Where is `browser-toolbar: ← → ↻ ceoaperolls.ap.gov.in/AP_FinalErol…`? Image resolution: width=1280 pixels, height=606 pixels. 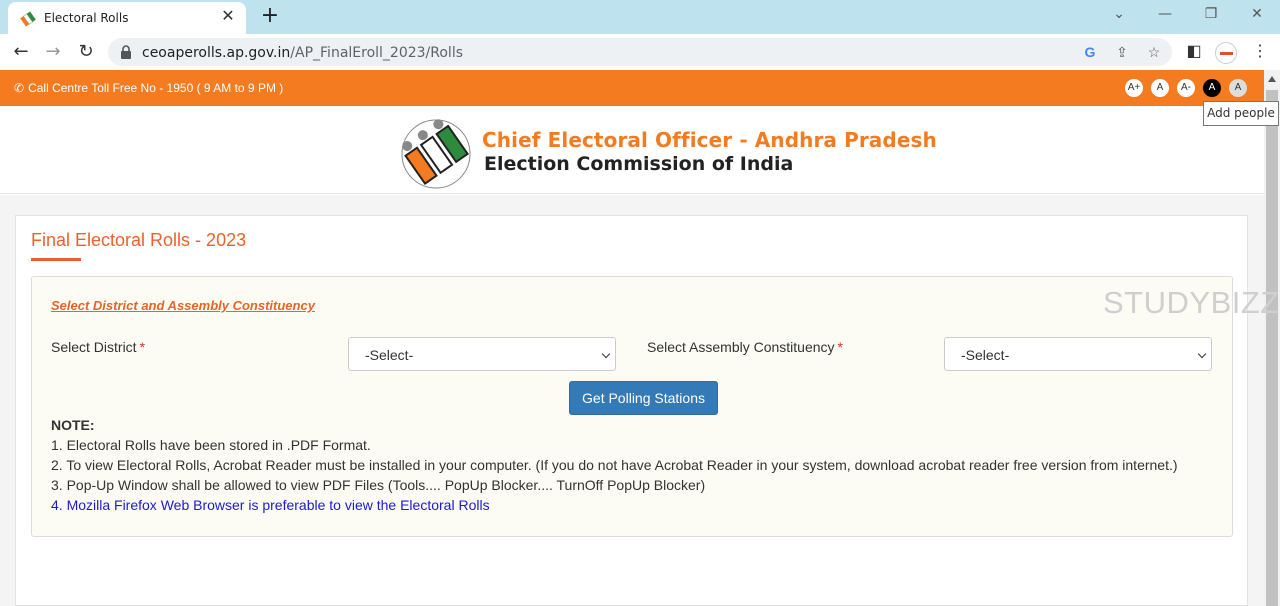 browser-toolbar: ← → ↻ ceoaperolls.ap.gov.in/AP_FinalErol… is located at coordinates (640, 52).